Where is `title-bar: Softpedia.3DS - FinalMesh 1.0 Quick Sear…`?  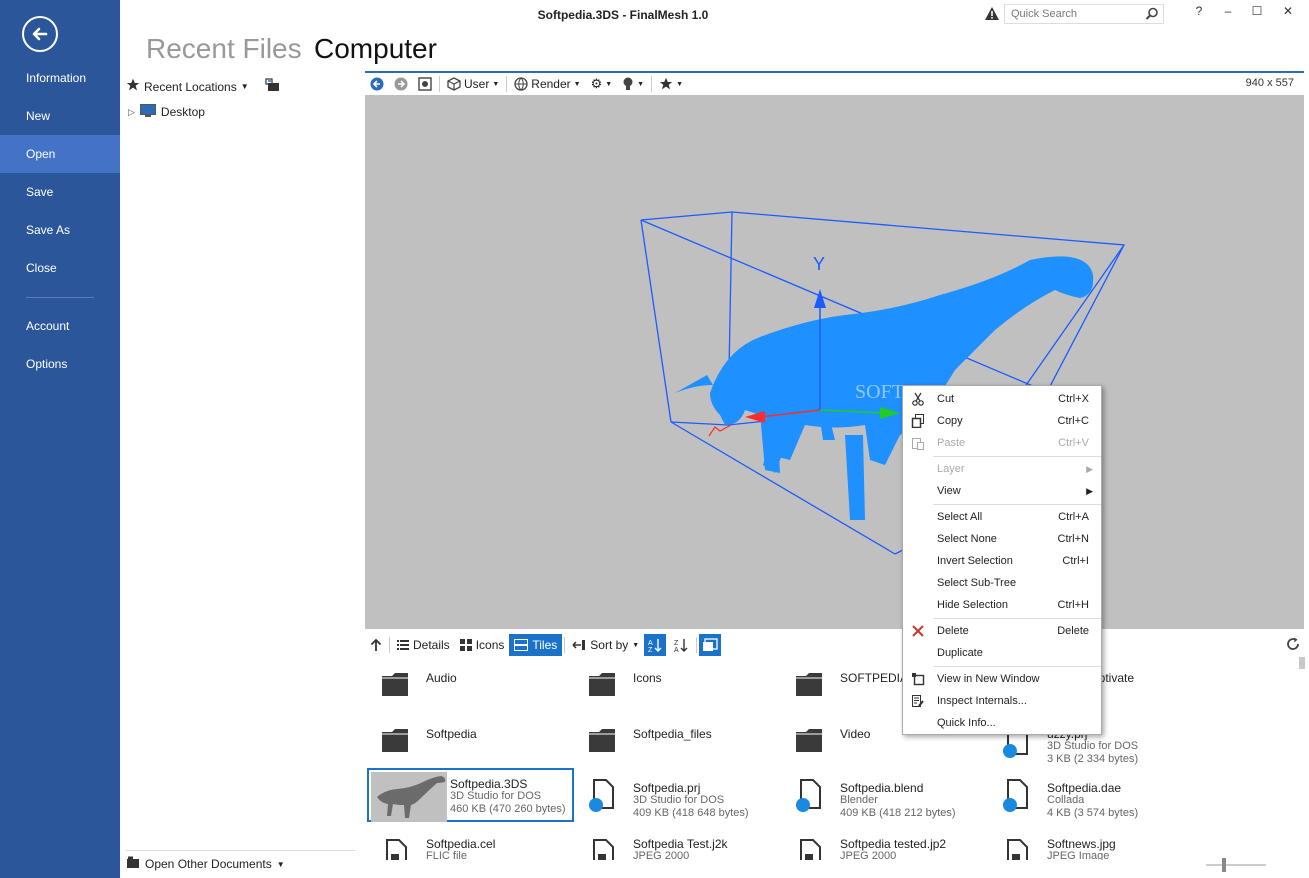 title-bar: Softpedia.3DS - FinalMesh 1.0 Quick Sear… is located at coordinates (714, 15).